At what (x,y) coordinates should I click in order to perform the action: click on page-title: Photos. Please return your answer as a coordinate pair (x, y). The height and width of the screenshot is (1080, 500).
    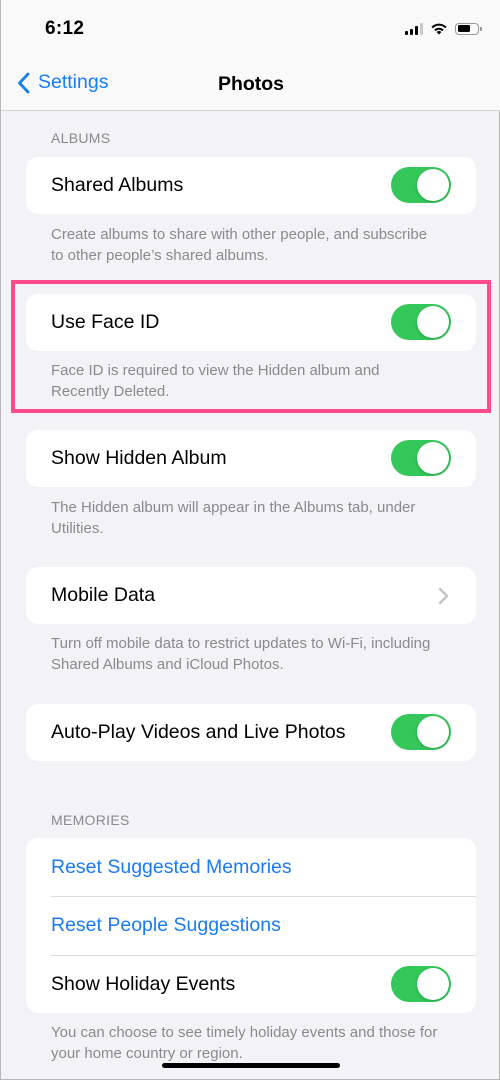
    Looking at the image, I should click on (251, 84).